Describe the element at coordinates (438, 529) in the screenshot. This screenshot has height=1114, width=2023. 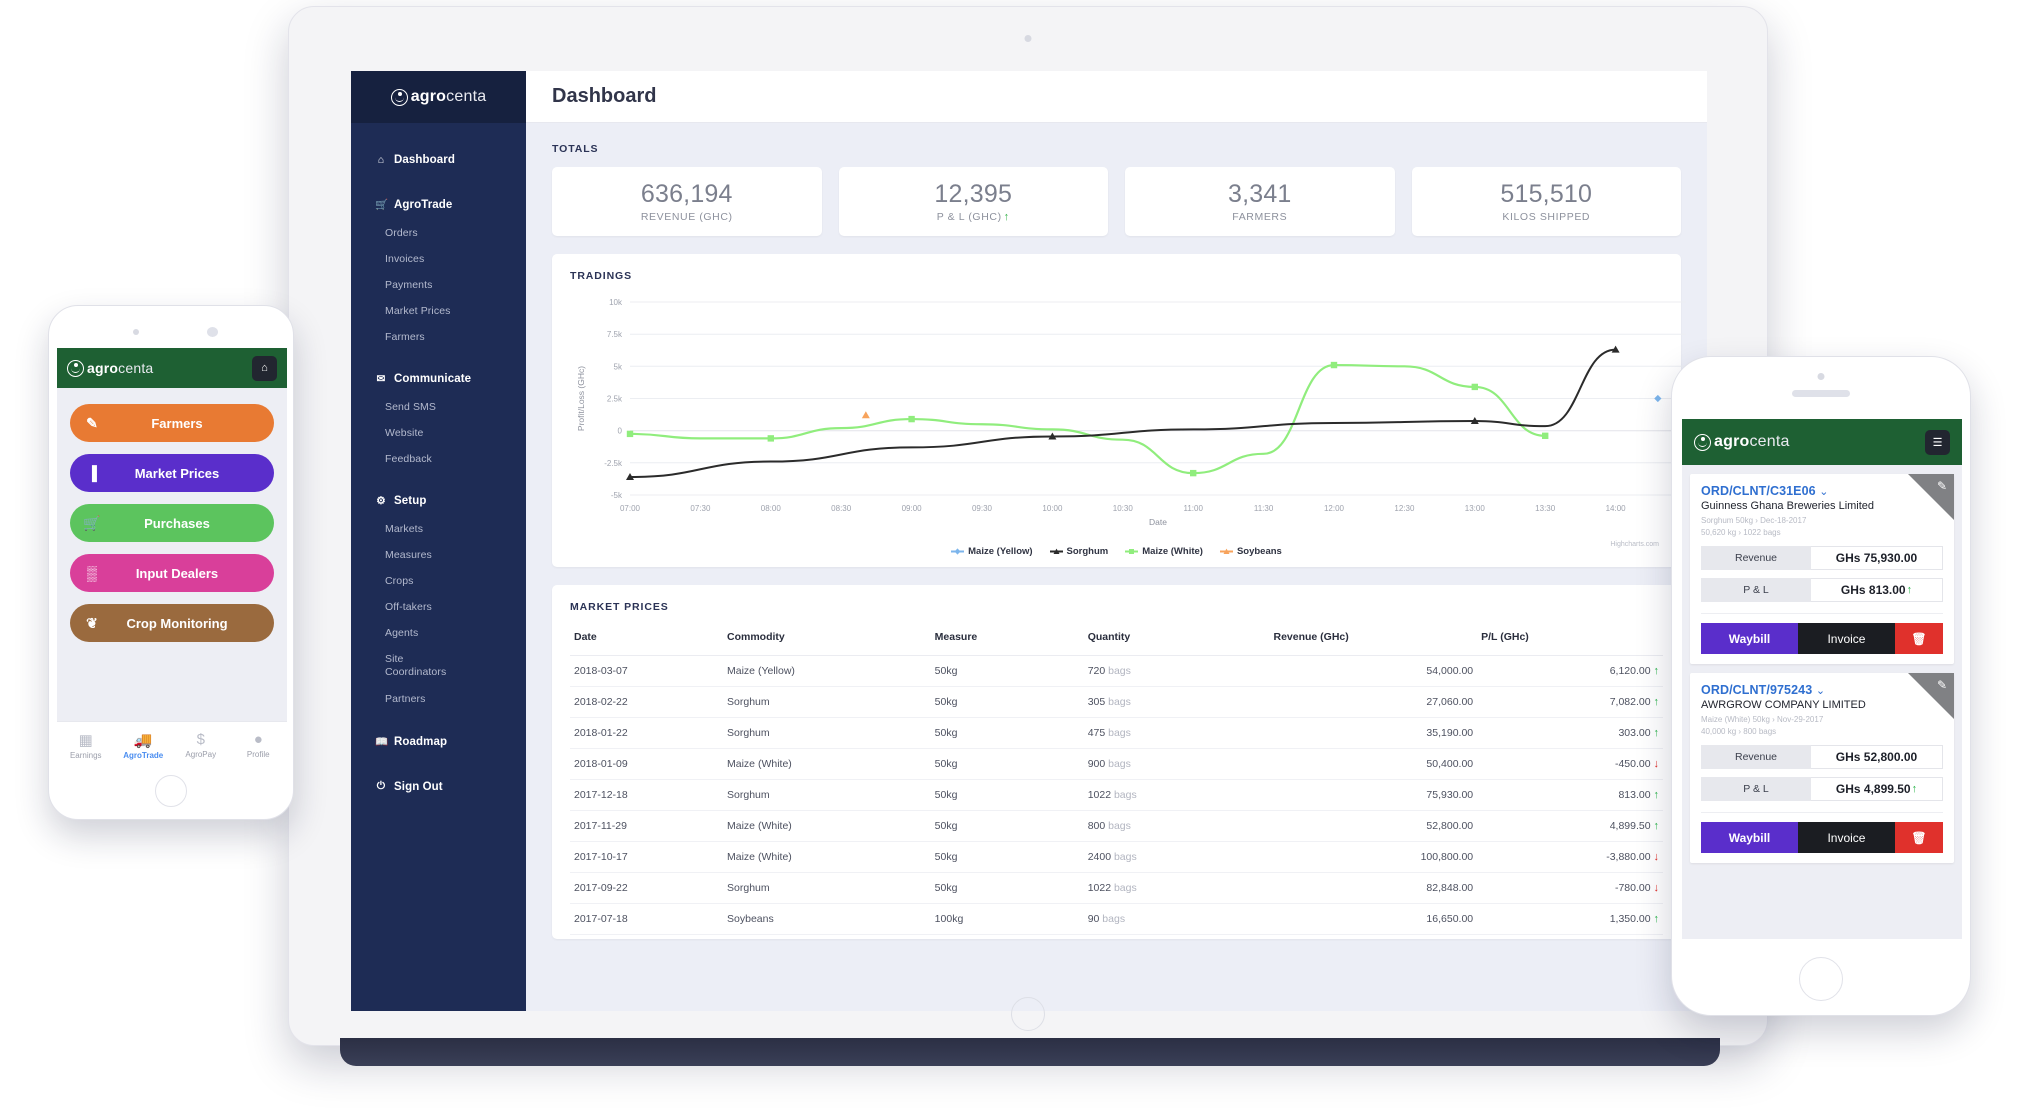
I see `sidebar-item-markets: Markets` at that location.